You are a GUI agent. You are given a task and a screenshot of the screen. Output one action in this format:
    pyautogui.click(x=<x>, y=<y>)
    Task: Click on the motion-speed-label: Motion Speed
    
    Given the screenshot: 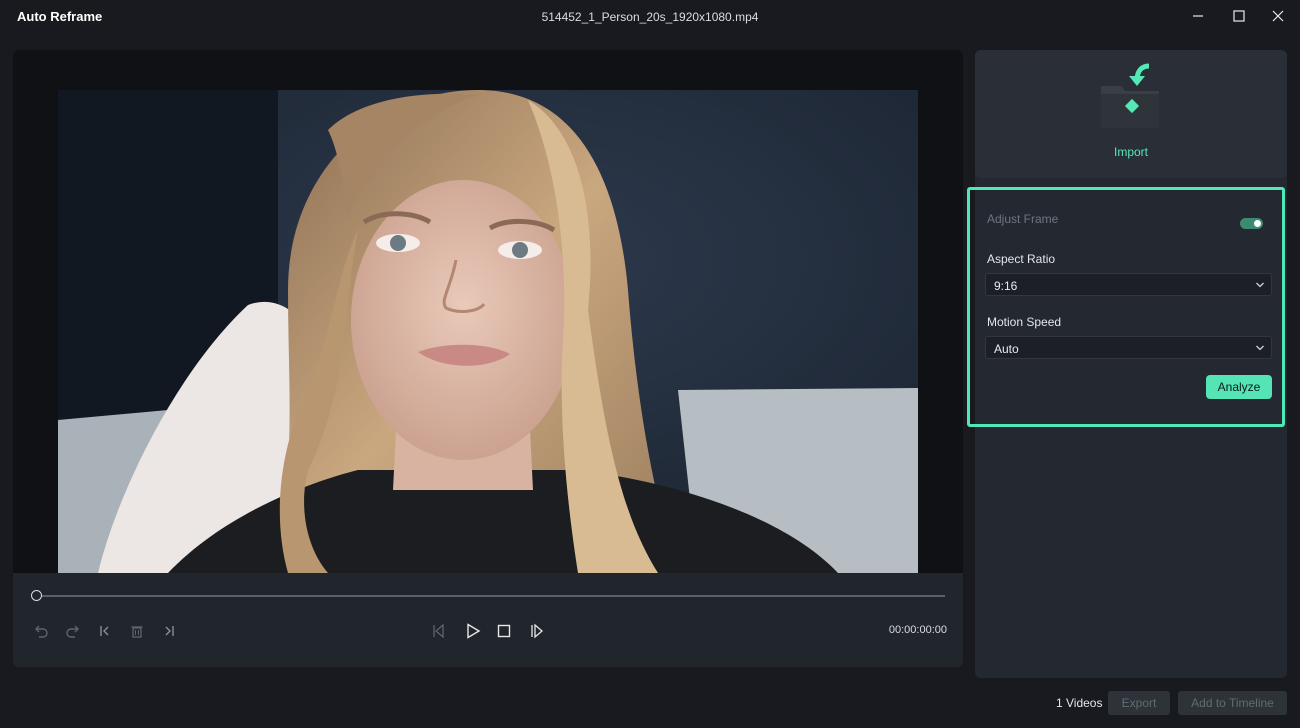 What is the action you would take?
    pyautogui.click(x=1024, y=322)
    